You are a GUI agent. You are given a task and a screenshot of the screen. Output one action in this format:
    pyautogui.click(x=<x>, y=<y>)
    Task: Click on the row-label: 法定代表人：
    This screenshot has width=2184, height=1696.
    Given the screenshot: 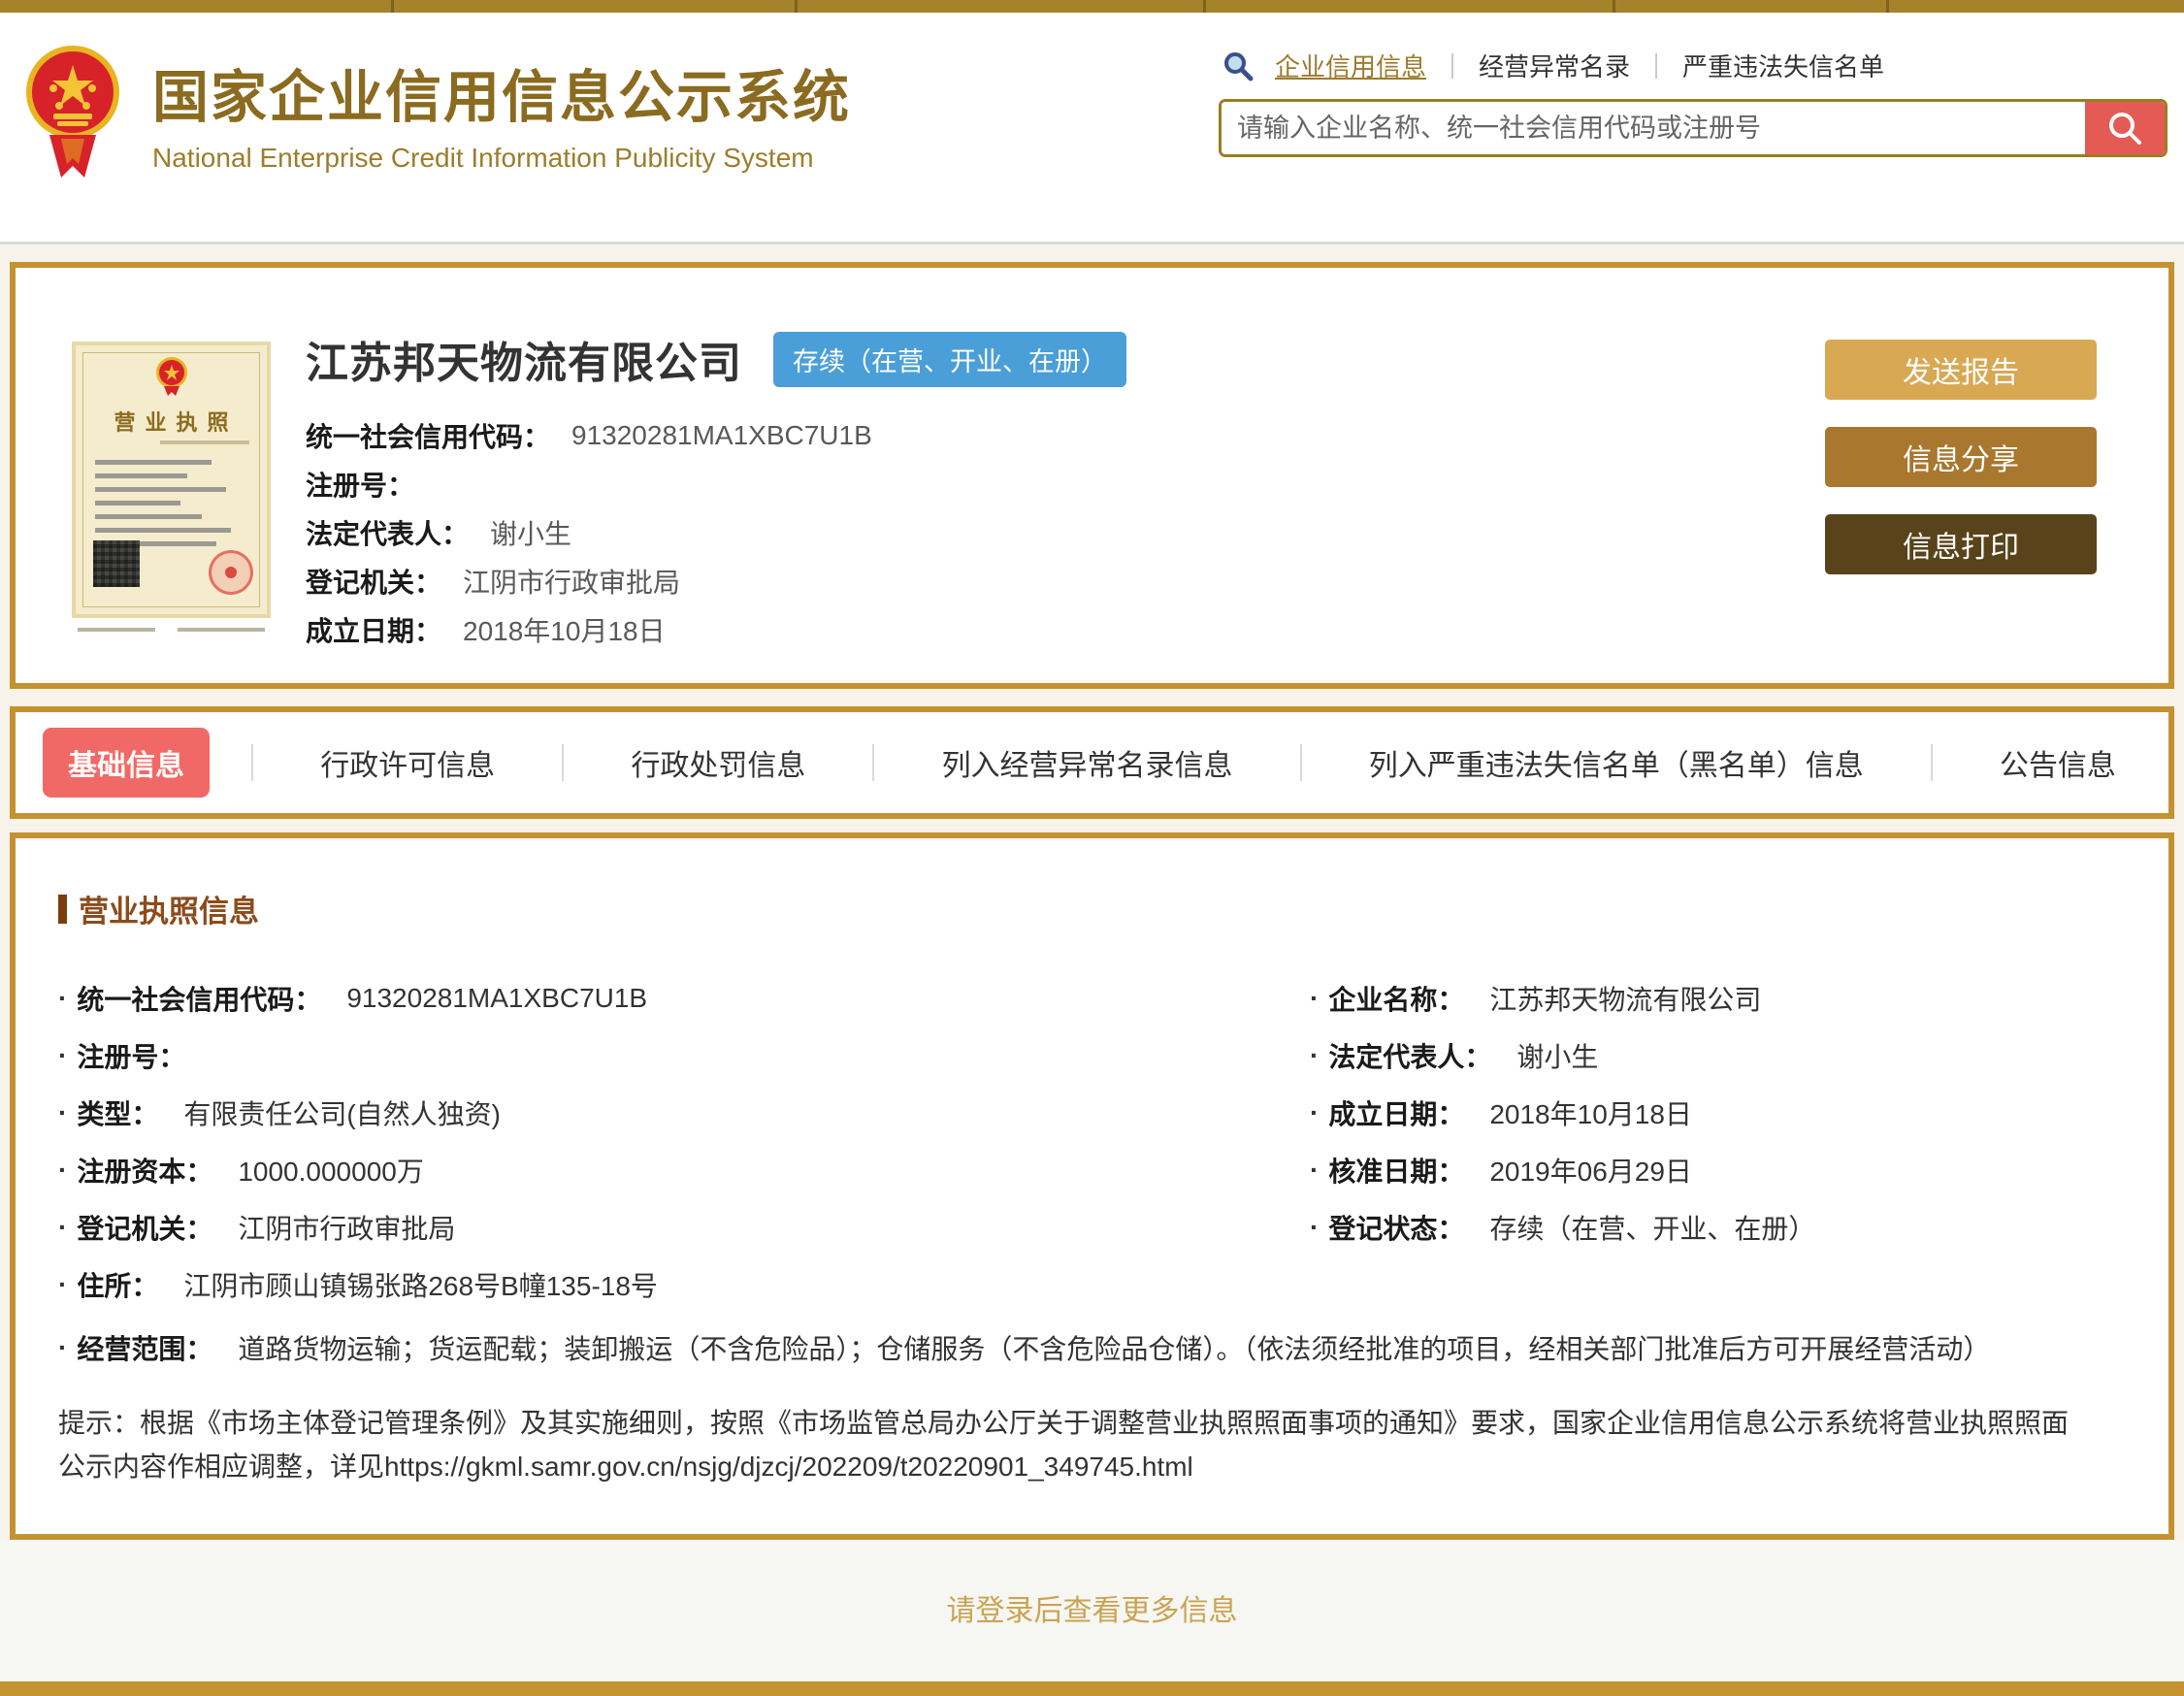 What is the action you would take?
    pyautogui.click(x=1410, y=1056)
    